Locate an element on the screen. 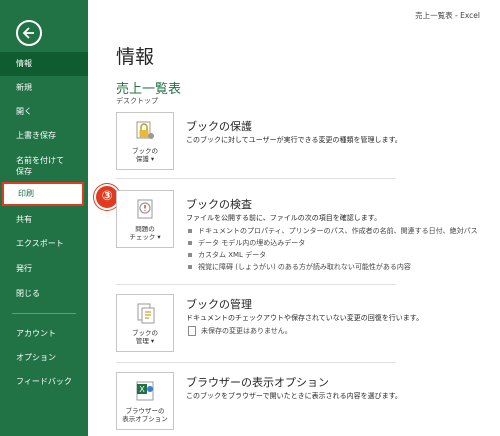 The width and height of the screenshot is (500, 436). inspect-bullet: データ モデル内の埋め込みデータ is located at coordinates (246, 243).